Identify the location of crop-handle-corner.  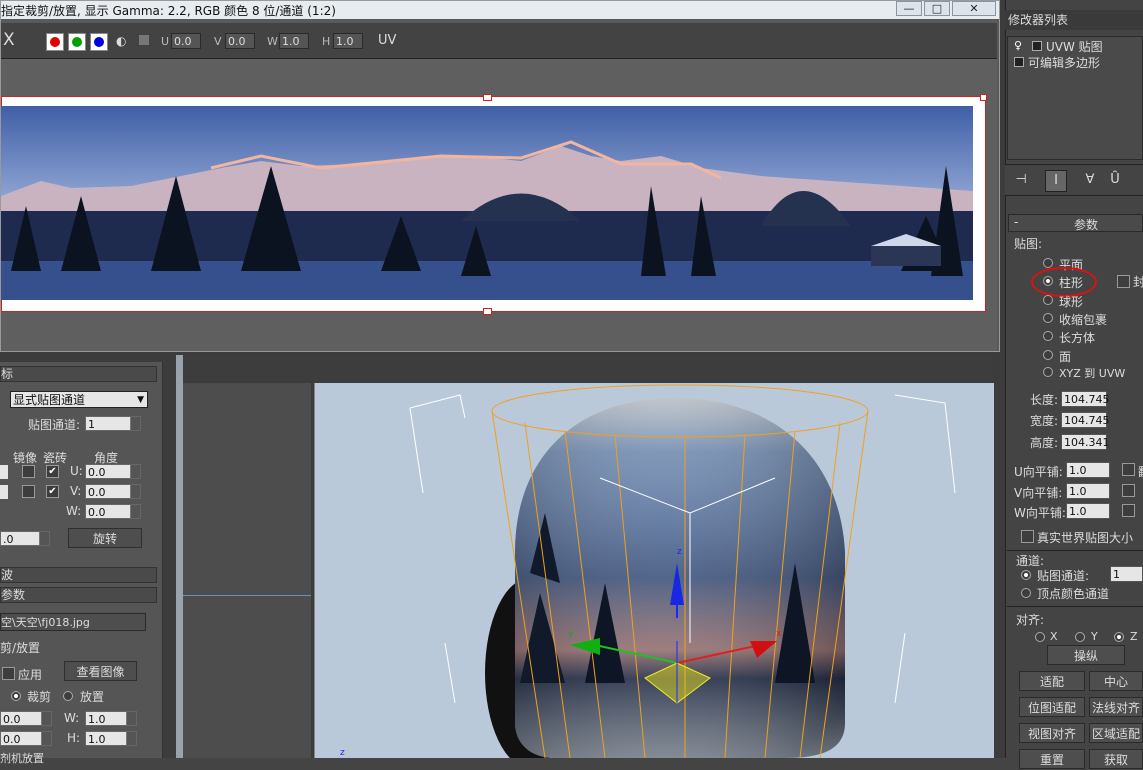
(983, 97).